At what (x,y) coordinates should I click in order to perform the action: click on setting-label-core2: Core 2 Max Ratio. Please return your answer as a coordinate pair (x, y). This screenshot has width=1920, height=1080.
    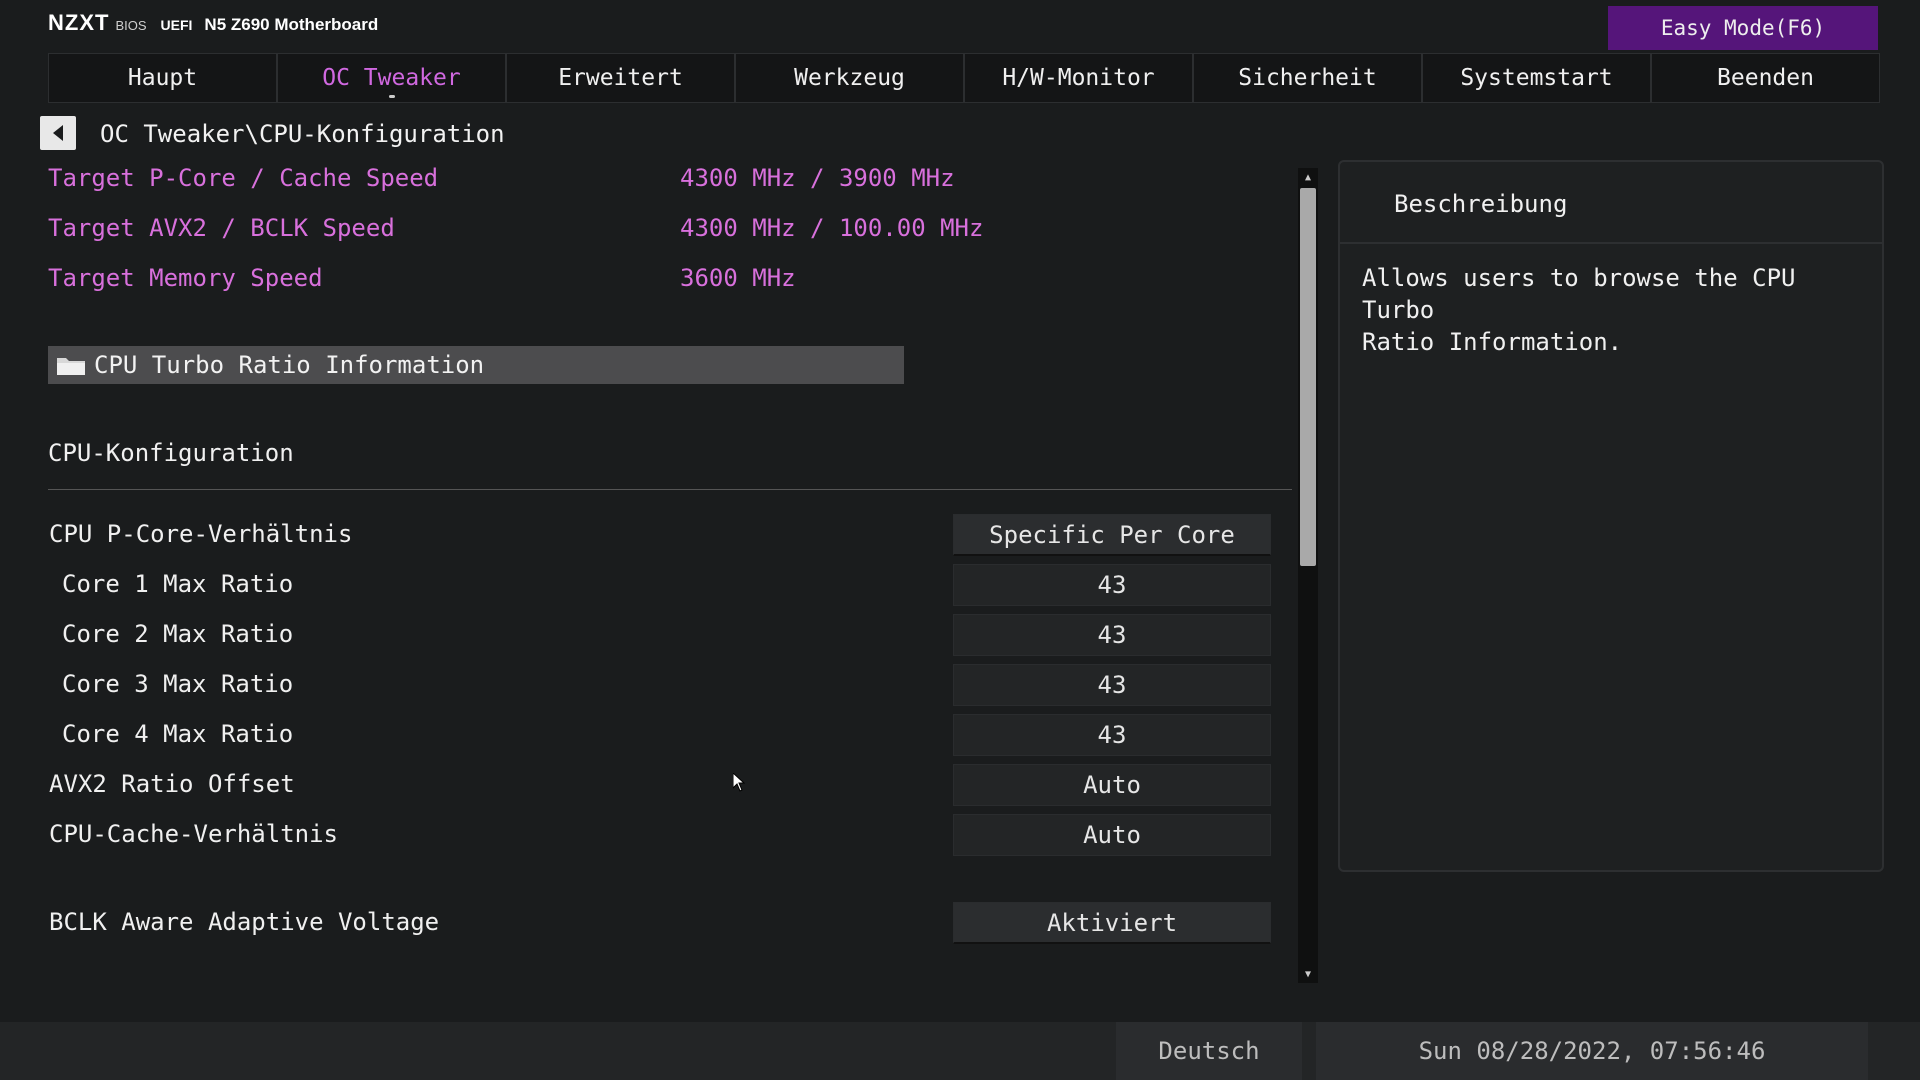
    Looking at the image, I should click on (178, 634).